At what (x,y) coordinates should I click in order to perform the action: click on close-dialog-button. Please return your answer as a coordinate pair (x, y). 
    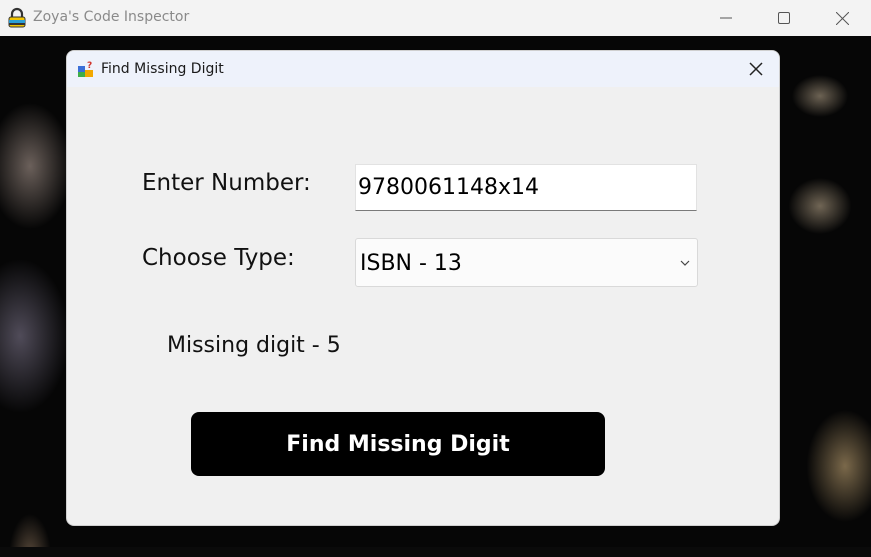
    Looking at the image, I should click on (756, 69).